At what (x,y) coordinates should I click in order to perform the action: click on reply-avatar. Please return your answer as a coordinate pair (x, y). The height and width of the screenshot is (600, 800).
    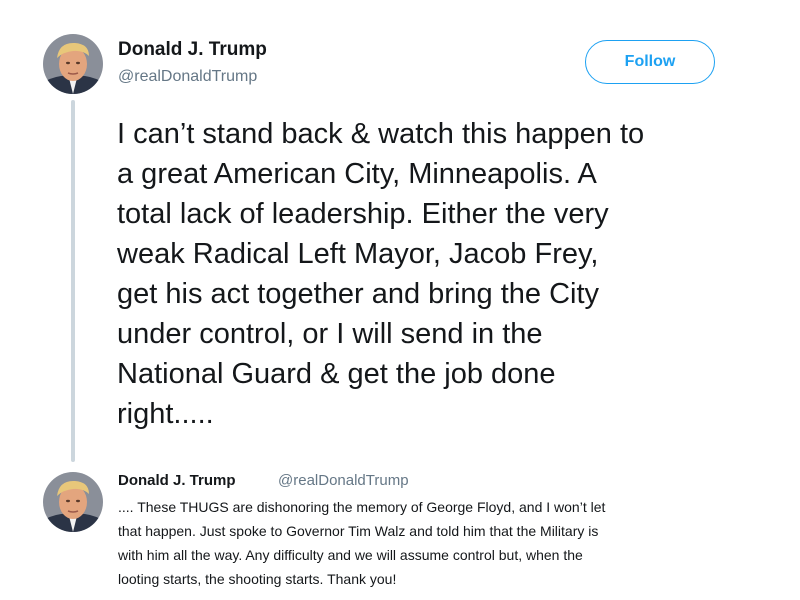
    Looking at the image, I should click on (73, 502).